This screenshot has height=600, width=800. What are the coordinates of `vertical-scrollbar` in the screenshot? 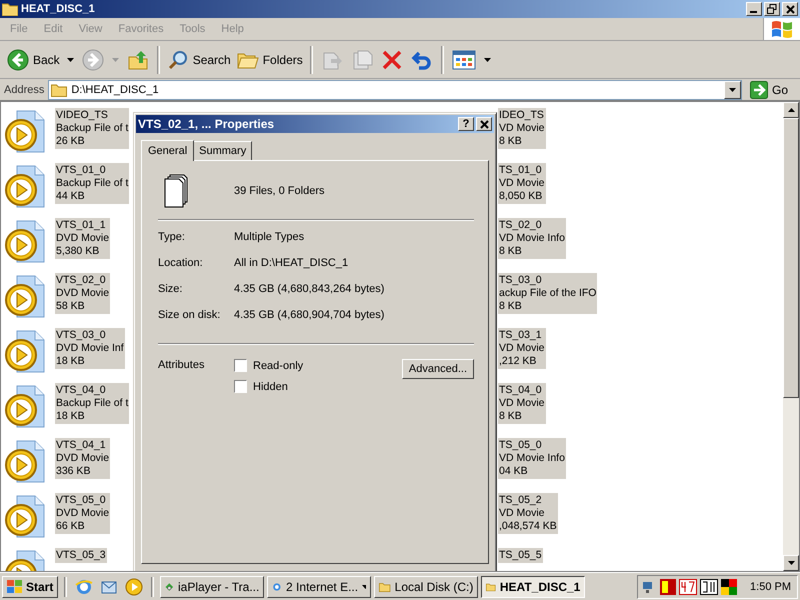 It's located at (791, 336).